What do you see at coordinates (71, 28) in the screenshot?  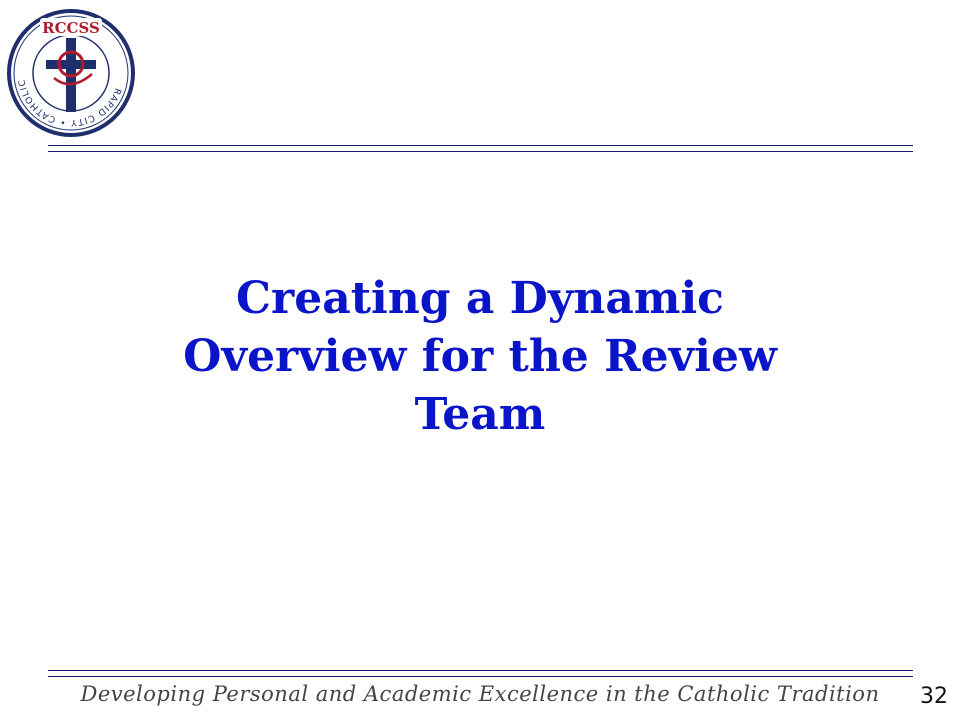 I see `logo-acronym: RCCSS` at bounding box center [71, 28].